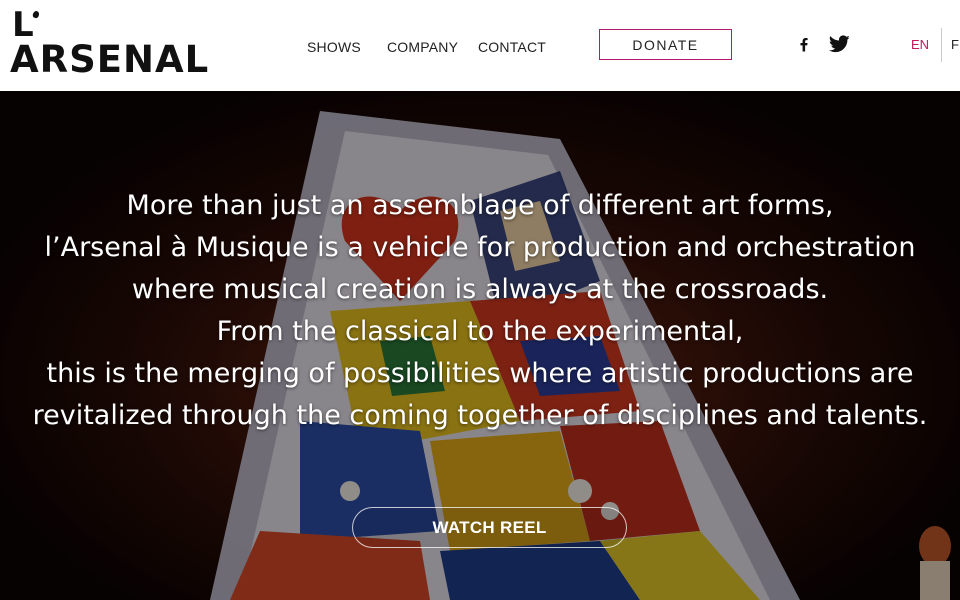 Image resolution: width=960 pixels, height=600 pixels. What do you see at coordinates (665, 44) in the screenshot?
I see `donate-button: DONATE` at bounding box center [665, 44].